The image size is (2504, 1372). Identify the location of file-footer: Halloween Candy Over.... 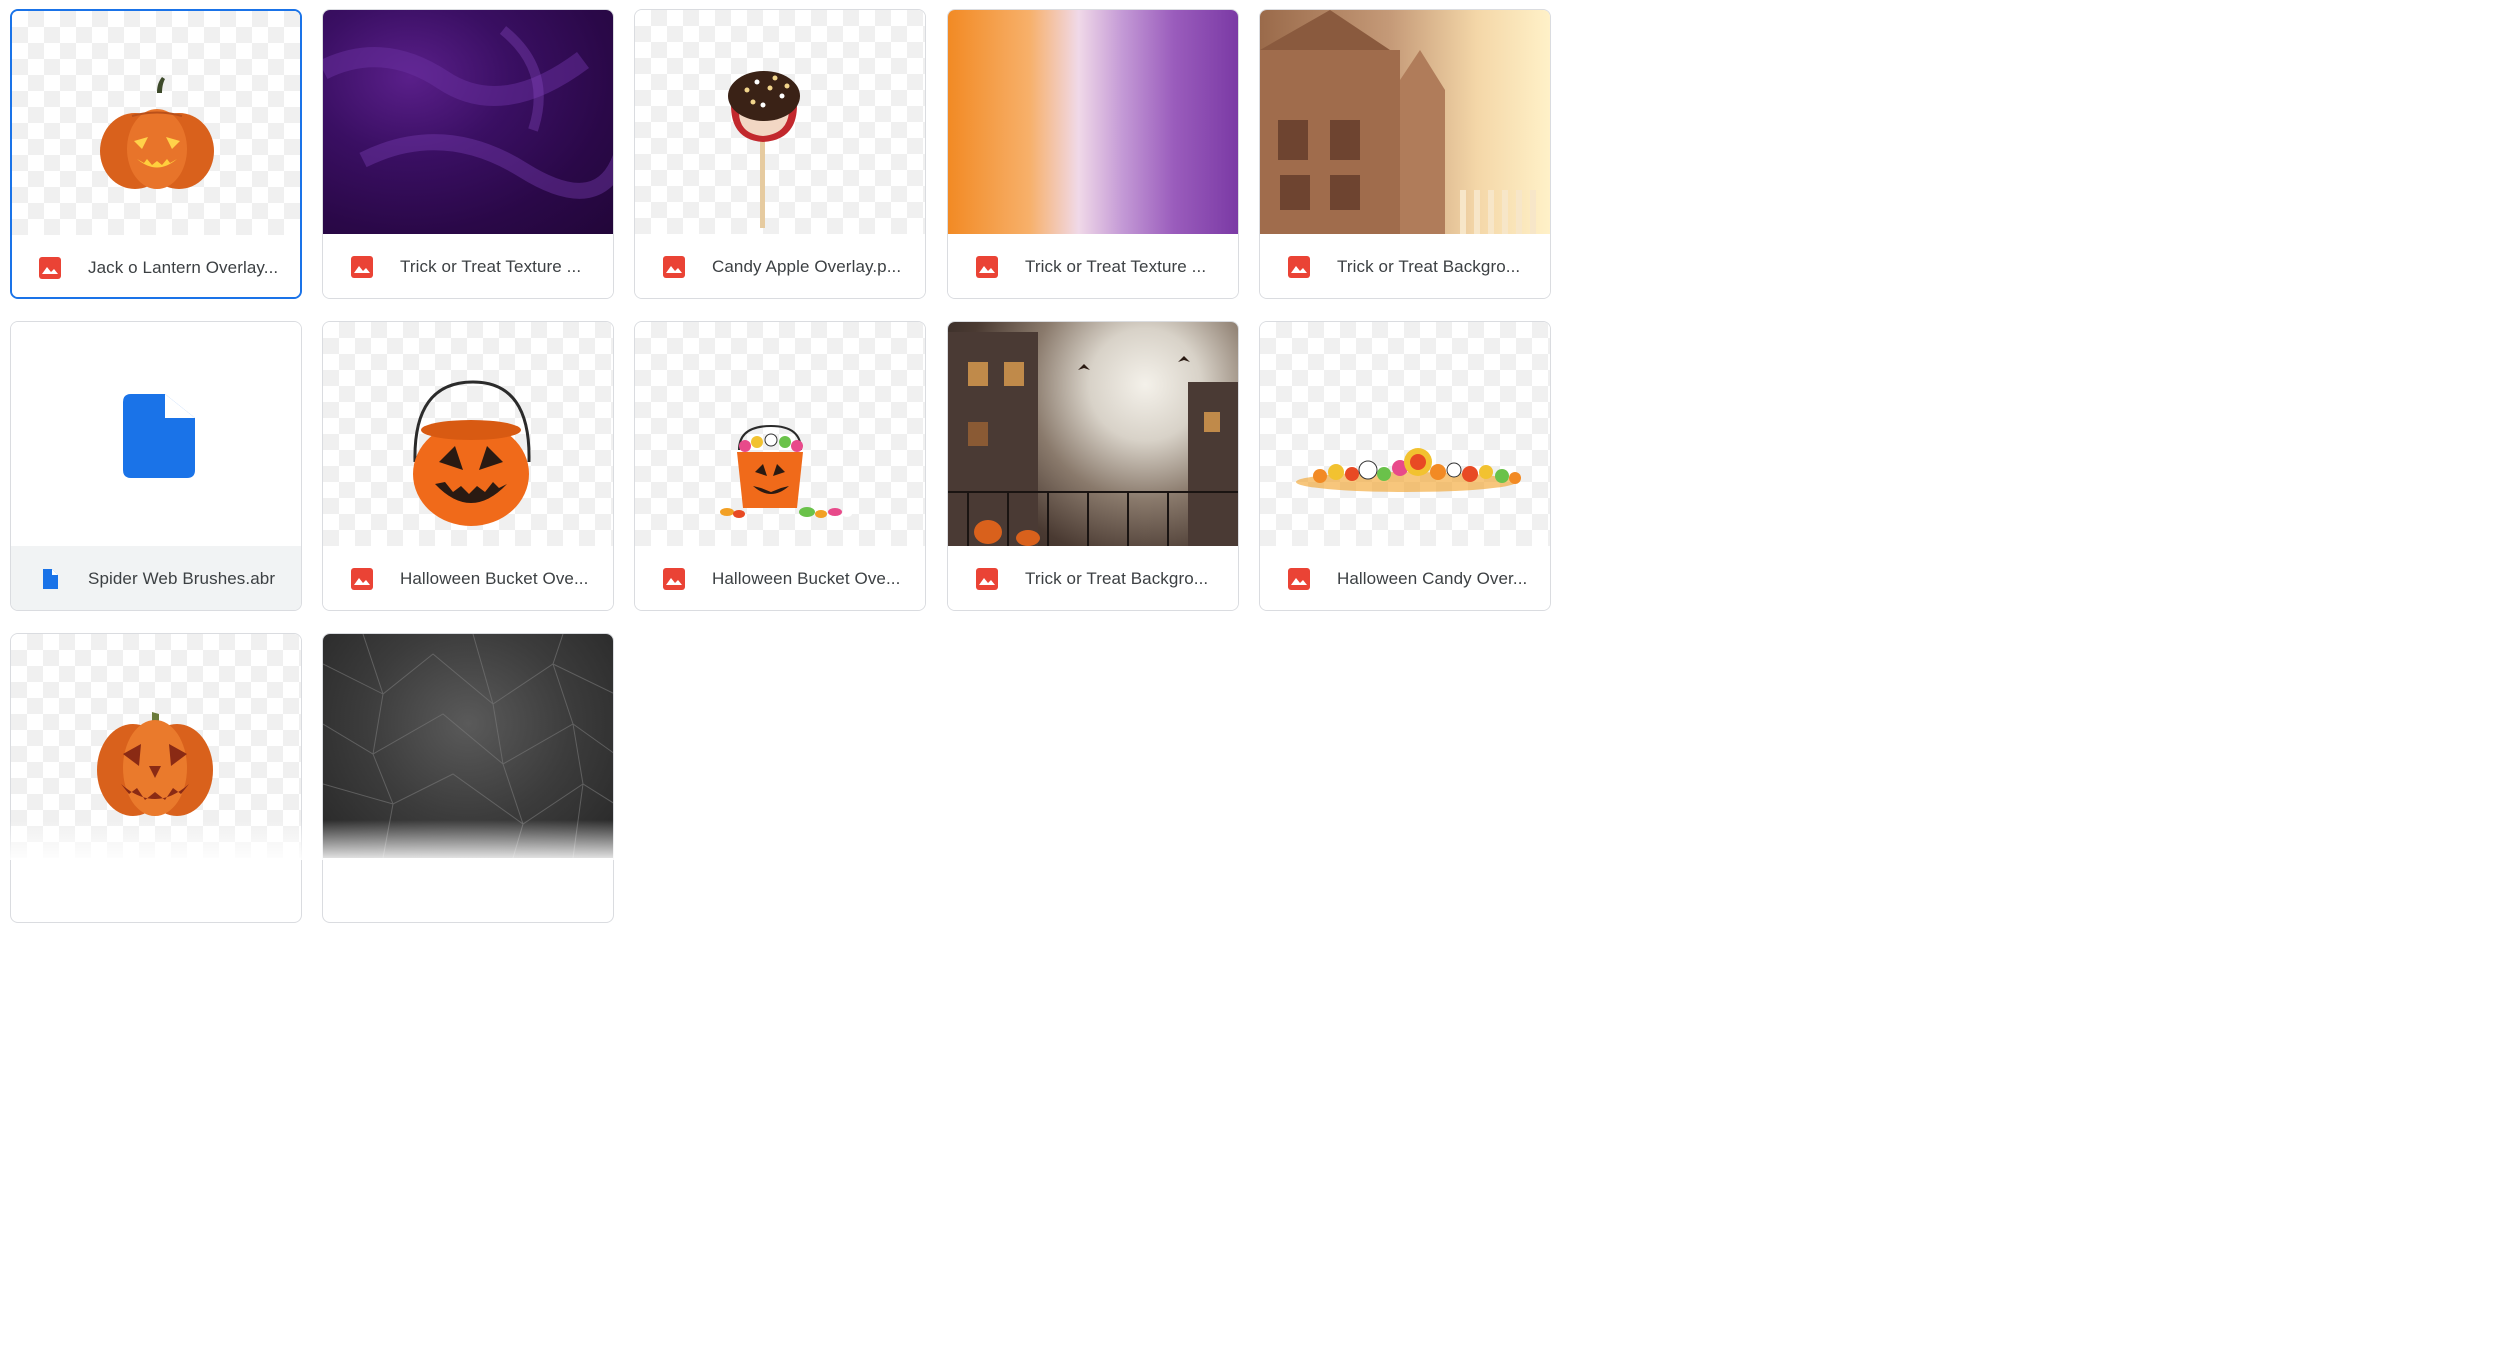
(1405, 578).